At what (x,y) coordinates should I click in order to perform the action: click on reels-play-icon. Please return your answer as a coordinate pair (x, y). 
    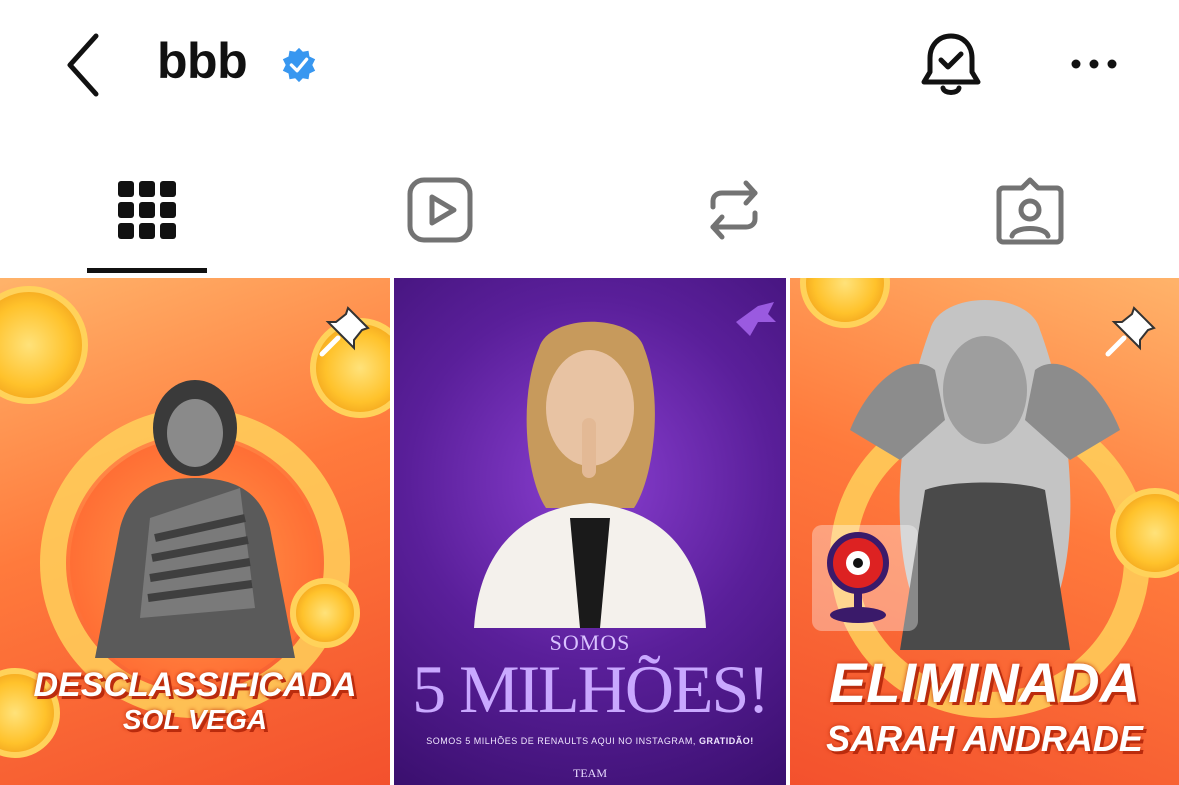
    Looking at the image, I should click on (440, 210).